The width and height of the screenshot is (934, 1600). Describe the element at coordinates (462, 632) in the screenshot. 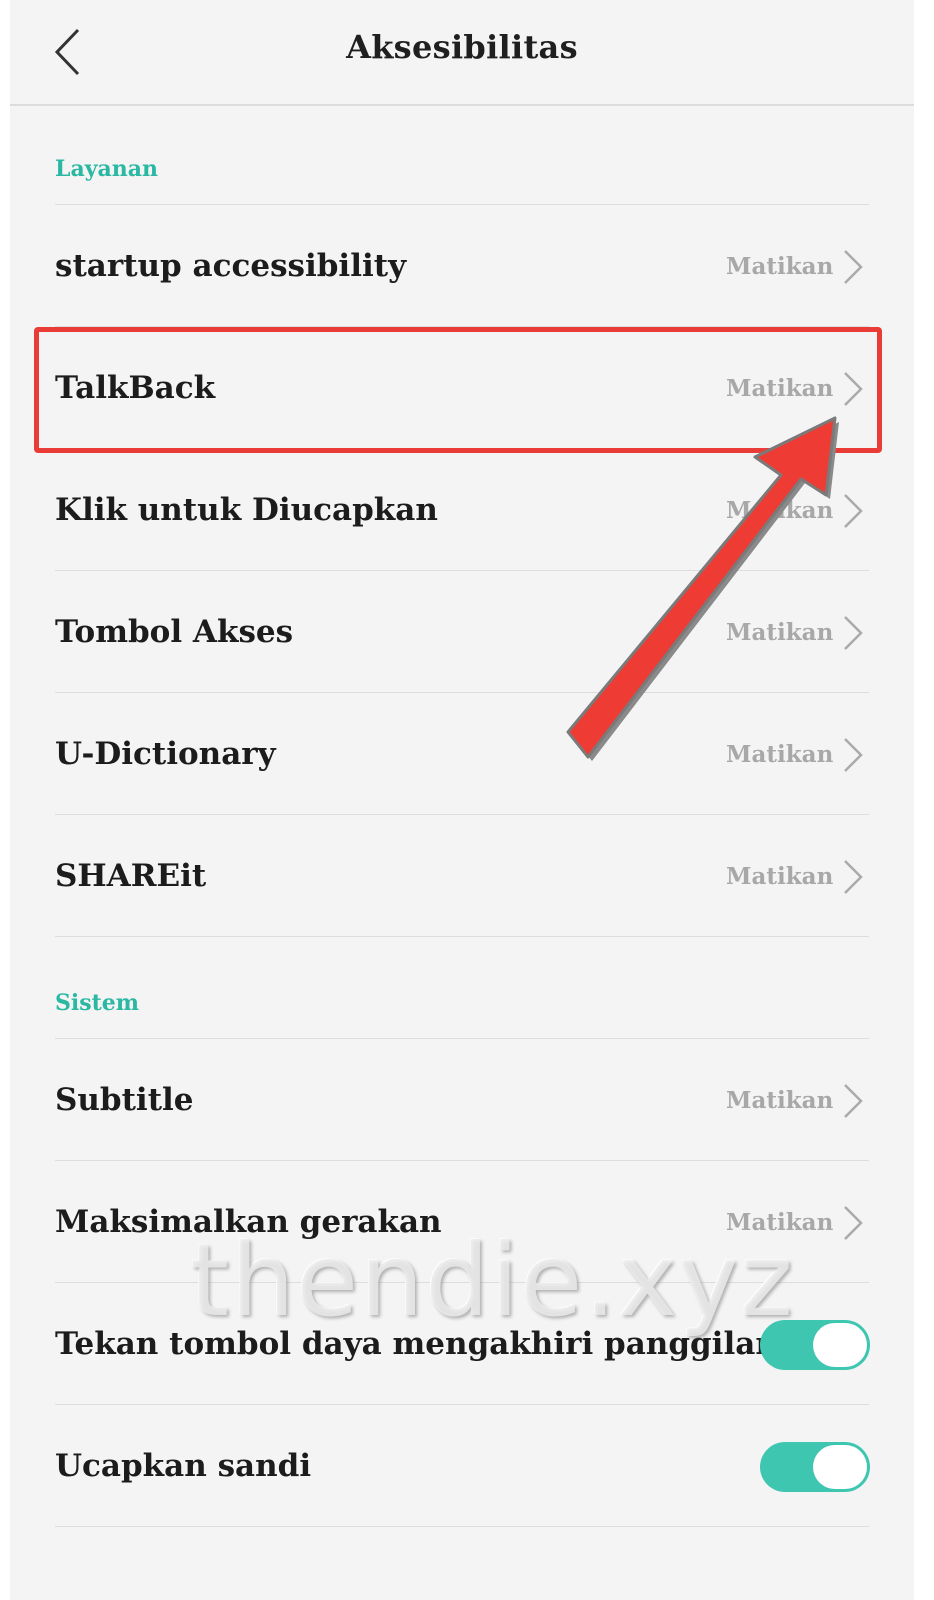

I see `list-item-tombol-akses: Tombol Akses Matikan` at that location.